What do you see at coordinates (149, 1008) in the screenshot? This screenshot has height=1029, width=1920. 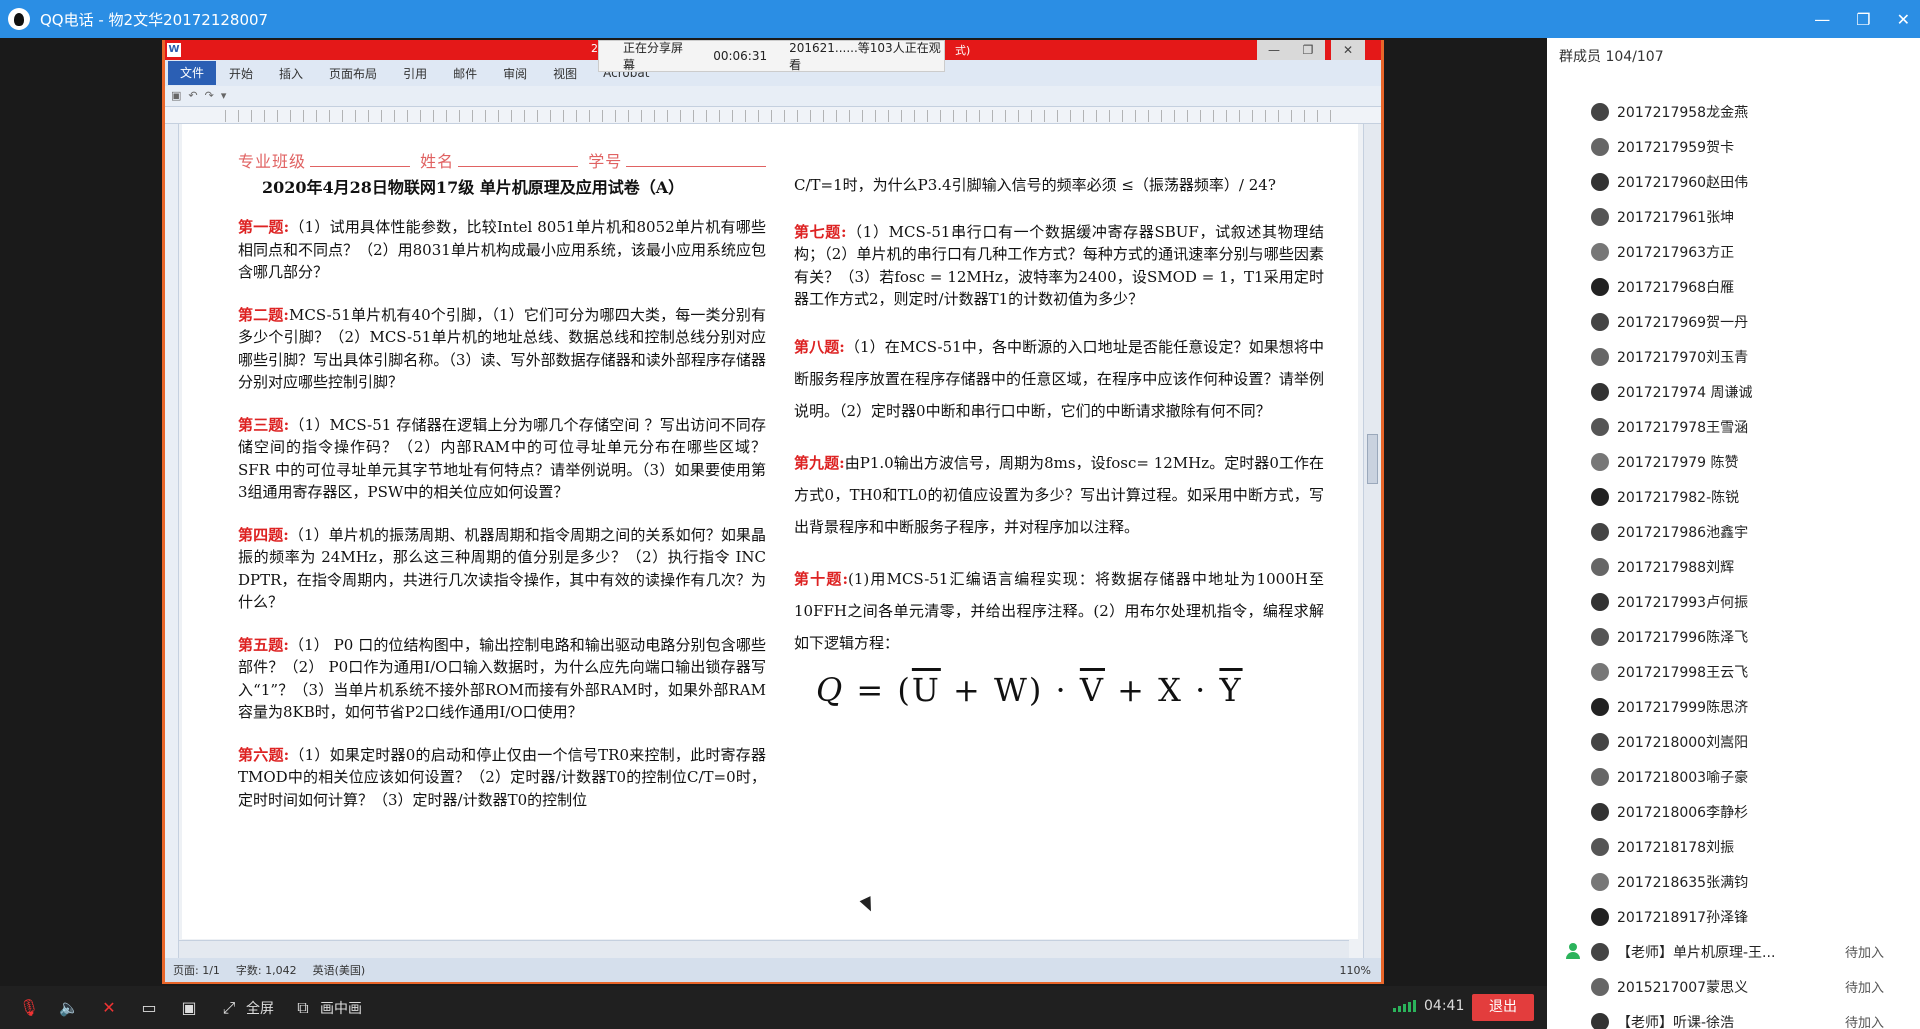 I see `share-screen-icon: ▭` at bounding box center [149, 1008].